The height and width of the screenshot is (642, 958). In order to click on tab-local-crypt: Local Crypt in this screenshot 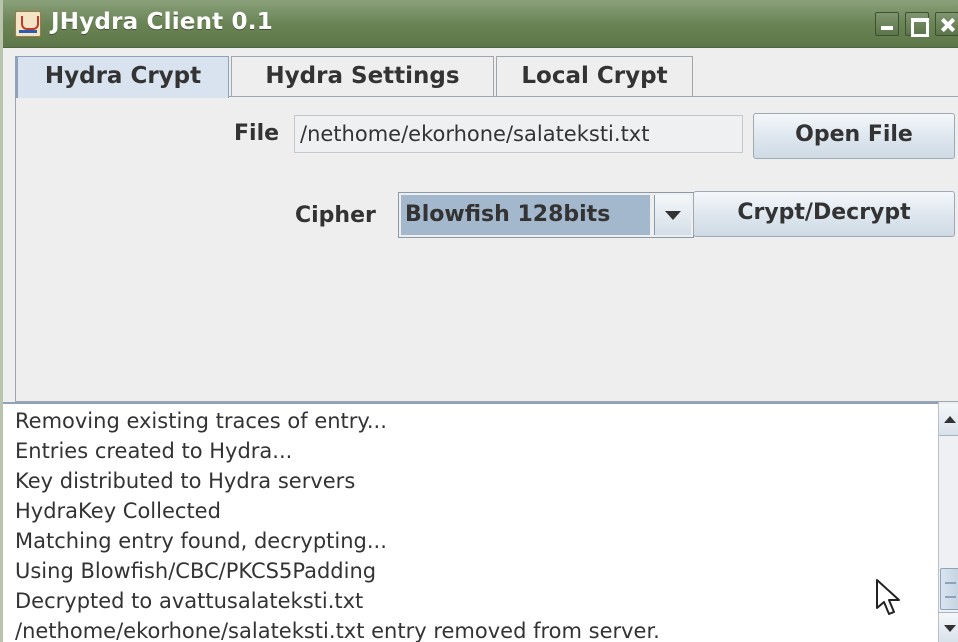, I will do `click(594, 76)`.